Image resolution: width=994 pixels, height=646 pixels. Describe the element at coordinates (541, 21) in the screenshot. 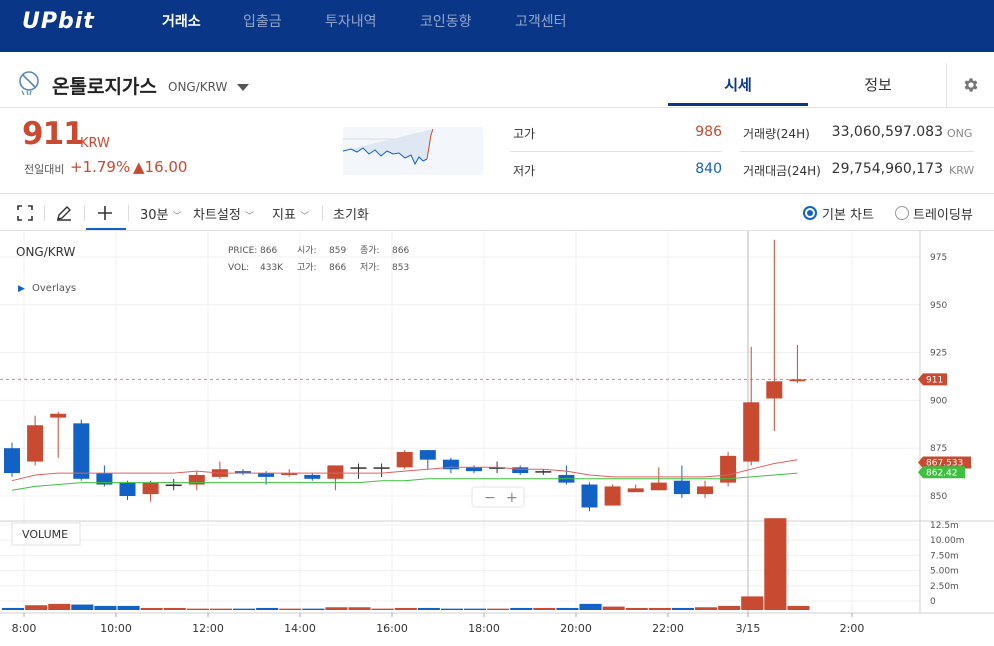

I see `nav-item-support: 고객센터` at that location.